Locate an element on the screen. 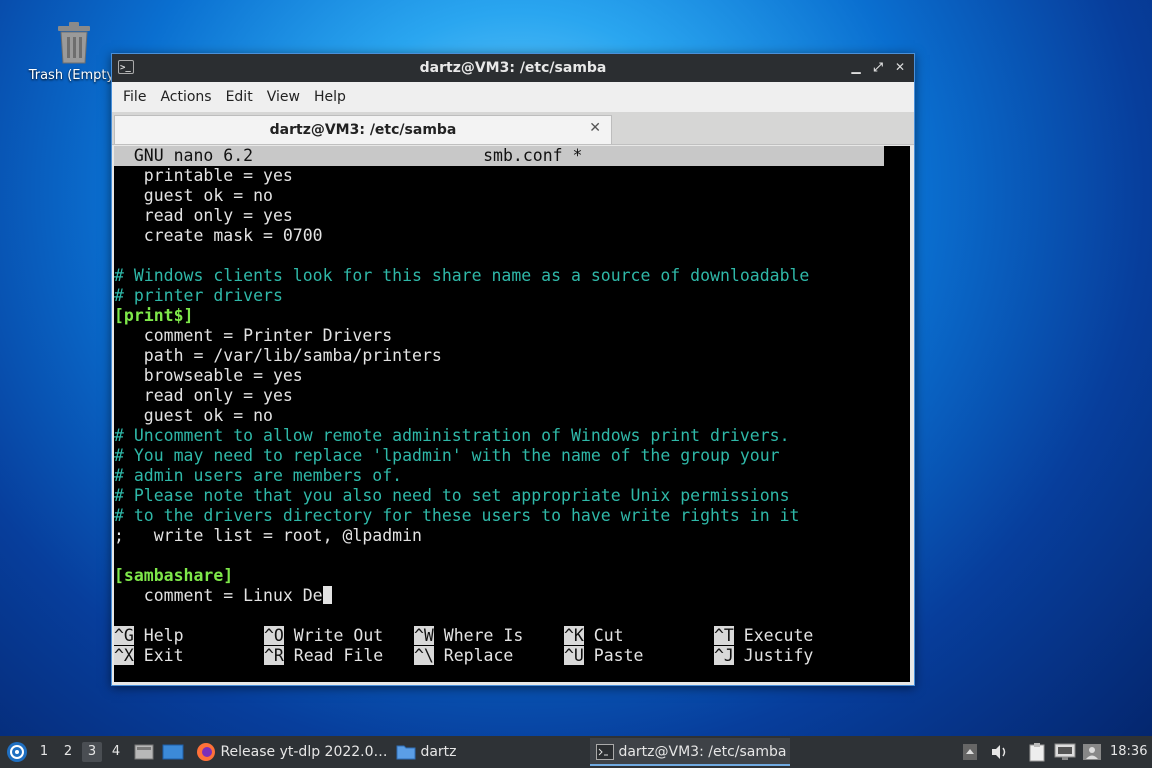 The image size is (1152, 768). volume-icon is located at coordinates (999, 752).